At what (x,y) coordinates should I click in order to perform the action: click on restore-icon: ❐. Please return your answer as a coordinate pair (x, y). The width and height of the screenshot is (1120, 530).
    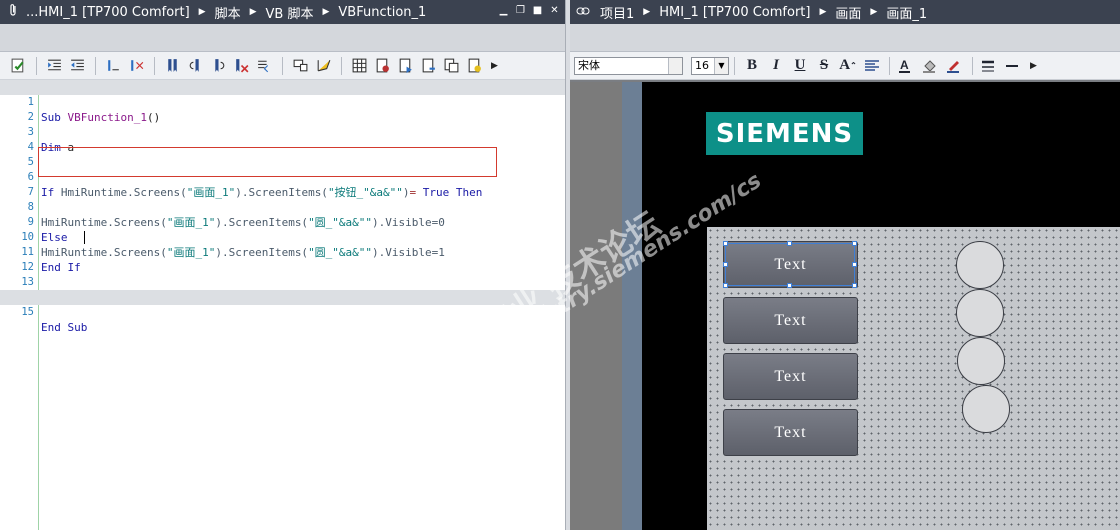
    Looking at the image, I should click on (520, 11).